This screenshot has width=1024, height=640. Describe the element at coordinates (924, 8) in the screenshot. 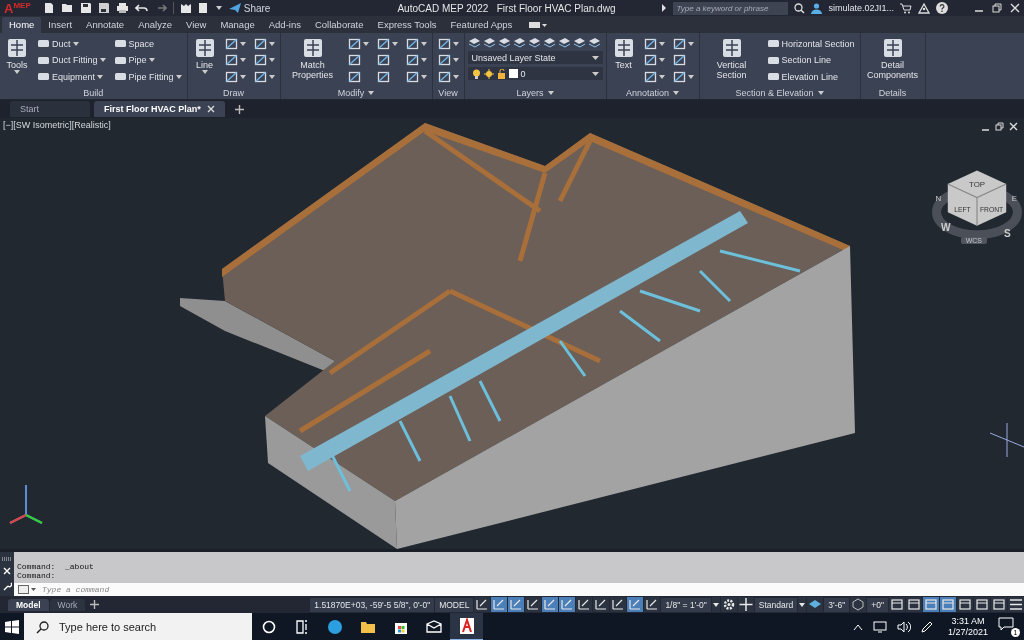

I see `triangle-network-icon` at that location.